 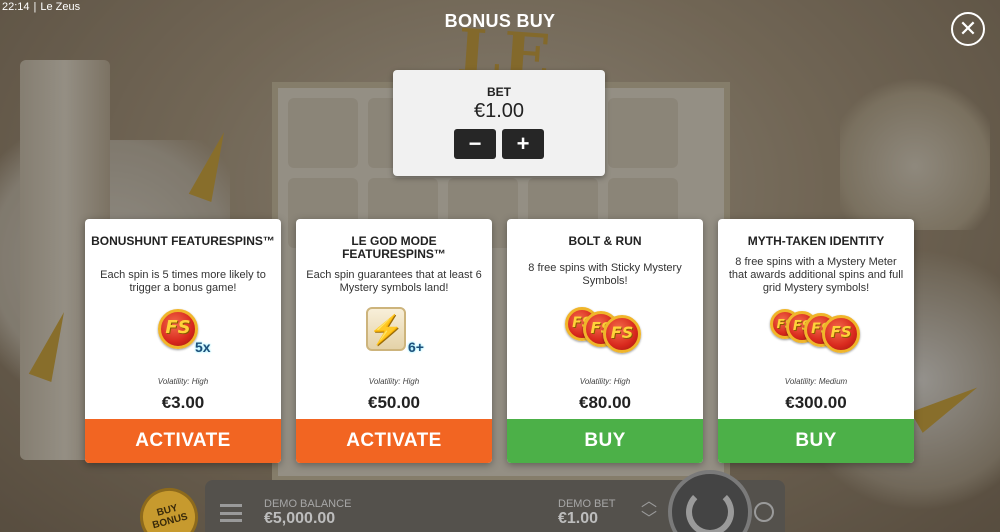 What do you see at coordinates (183, 335) in the screenshot?
I see `fs-coin-icon: FS 5x` at bounding box center [183, 335].